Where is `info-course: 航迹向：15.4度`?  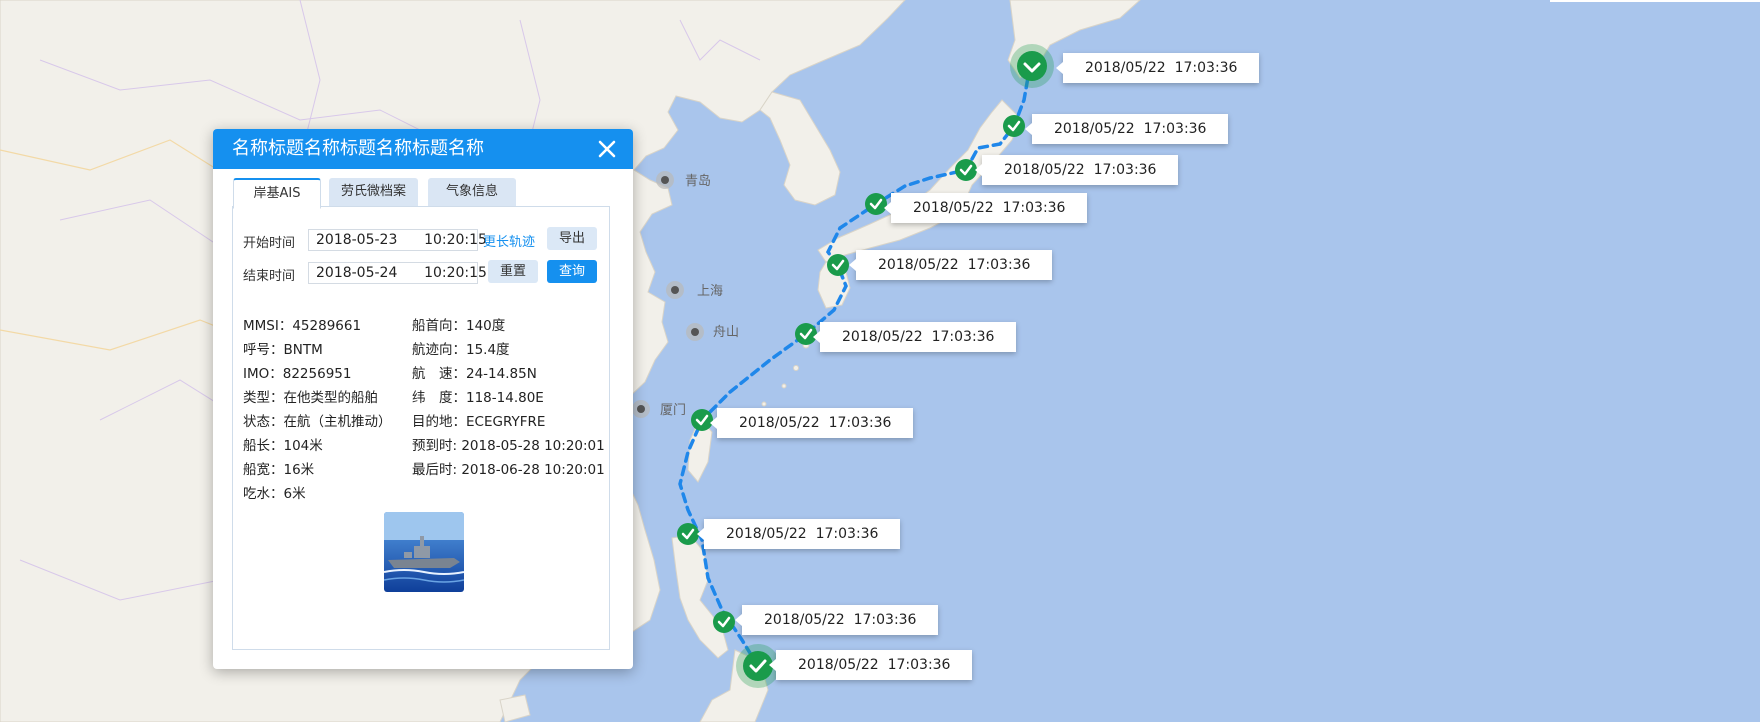
info-course: 航迹向：15.4度 is located at coordinates (461, 350).